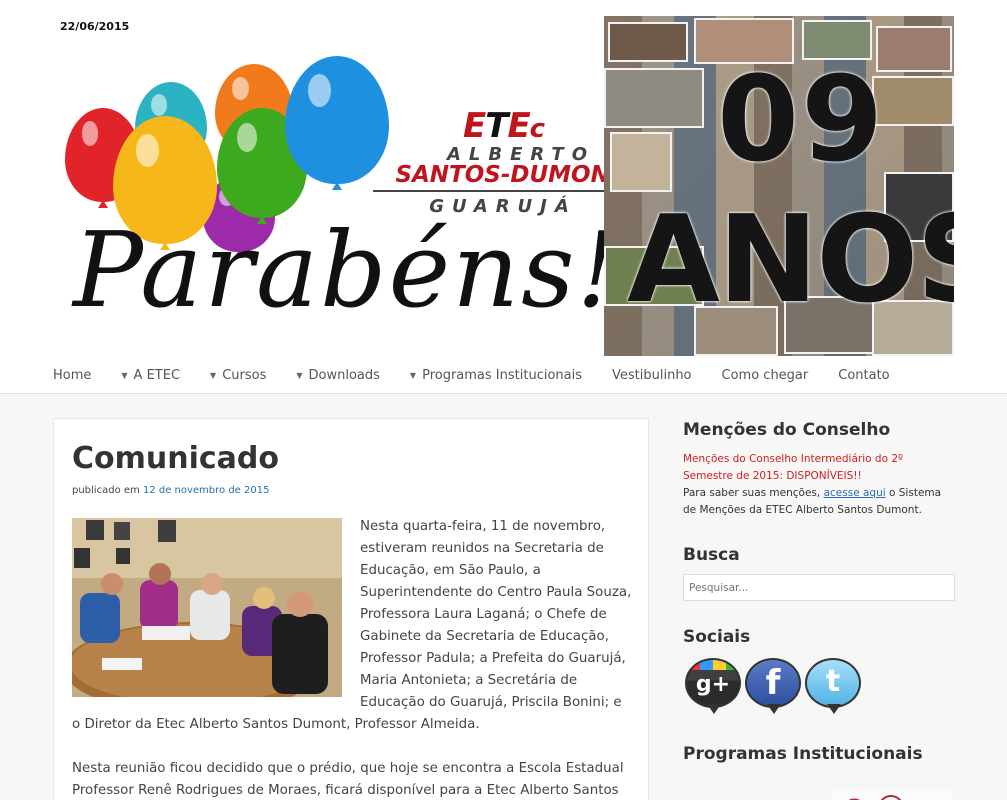 The image size is (1007, 800). I want to click on post-meta-prefix: publicado em, so click(106, 490).